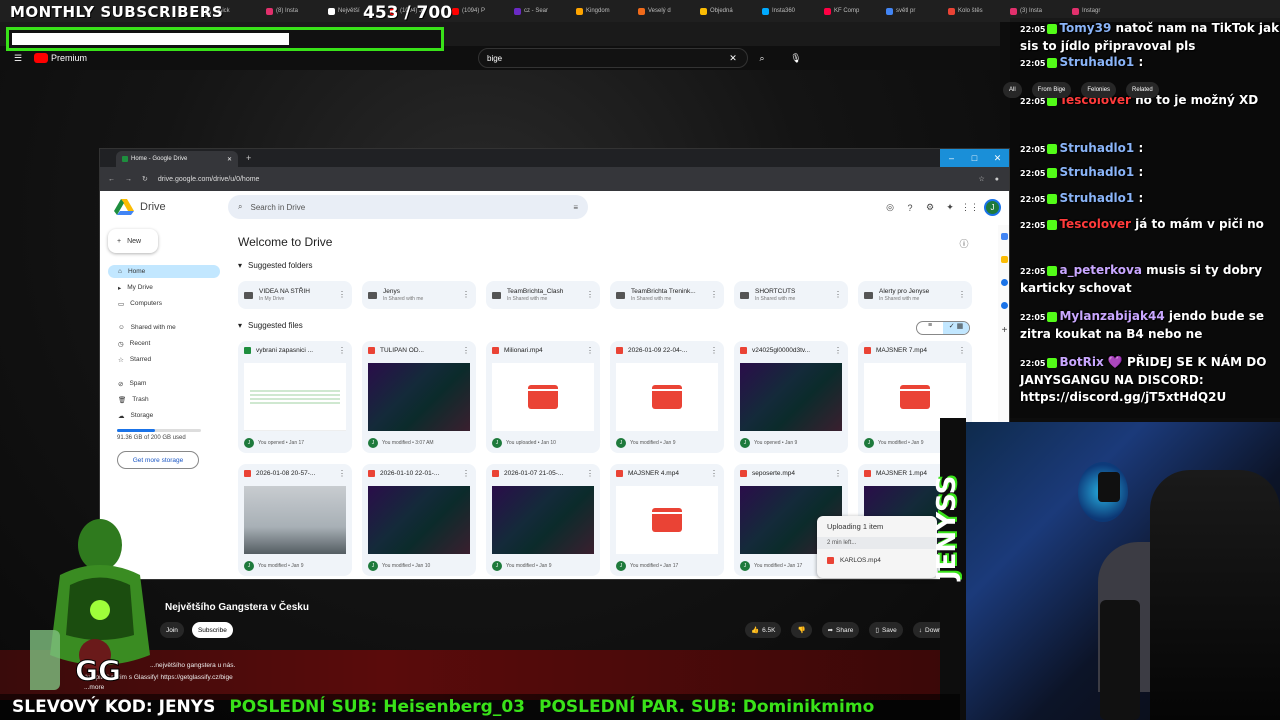 The height and width of the screenshot is (720, 1280). What do you see at coordinates (763, 630) in the screenshot?
I see `like-button: 👍 6.5K` at bounding box center [763, 630].